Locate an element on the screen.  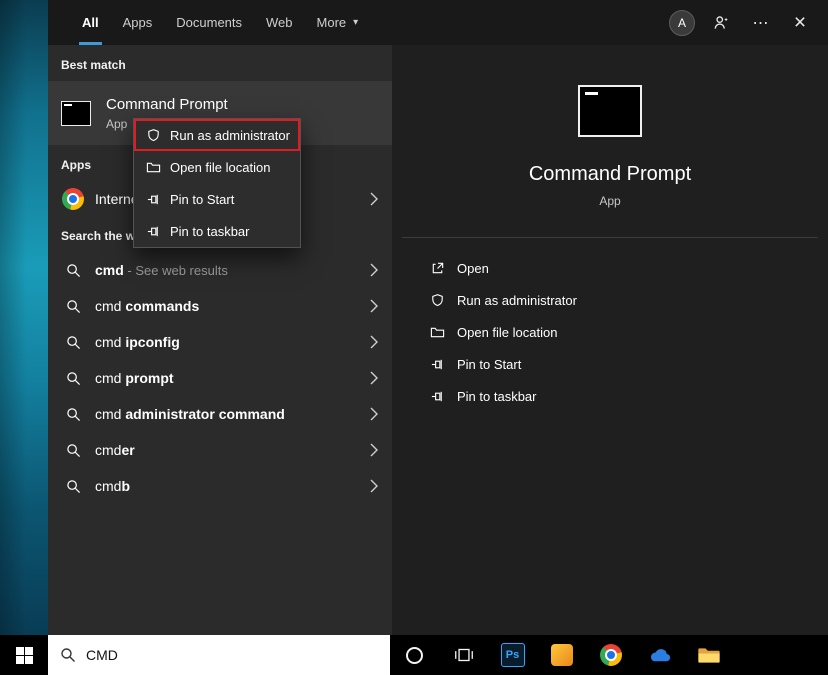
action-open-file-location: Open file location is located at coordinates (610, 332).